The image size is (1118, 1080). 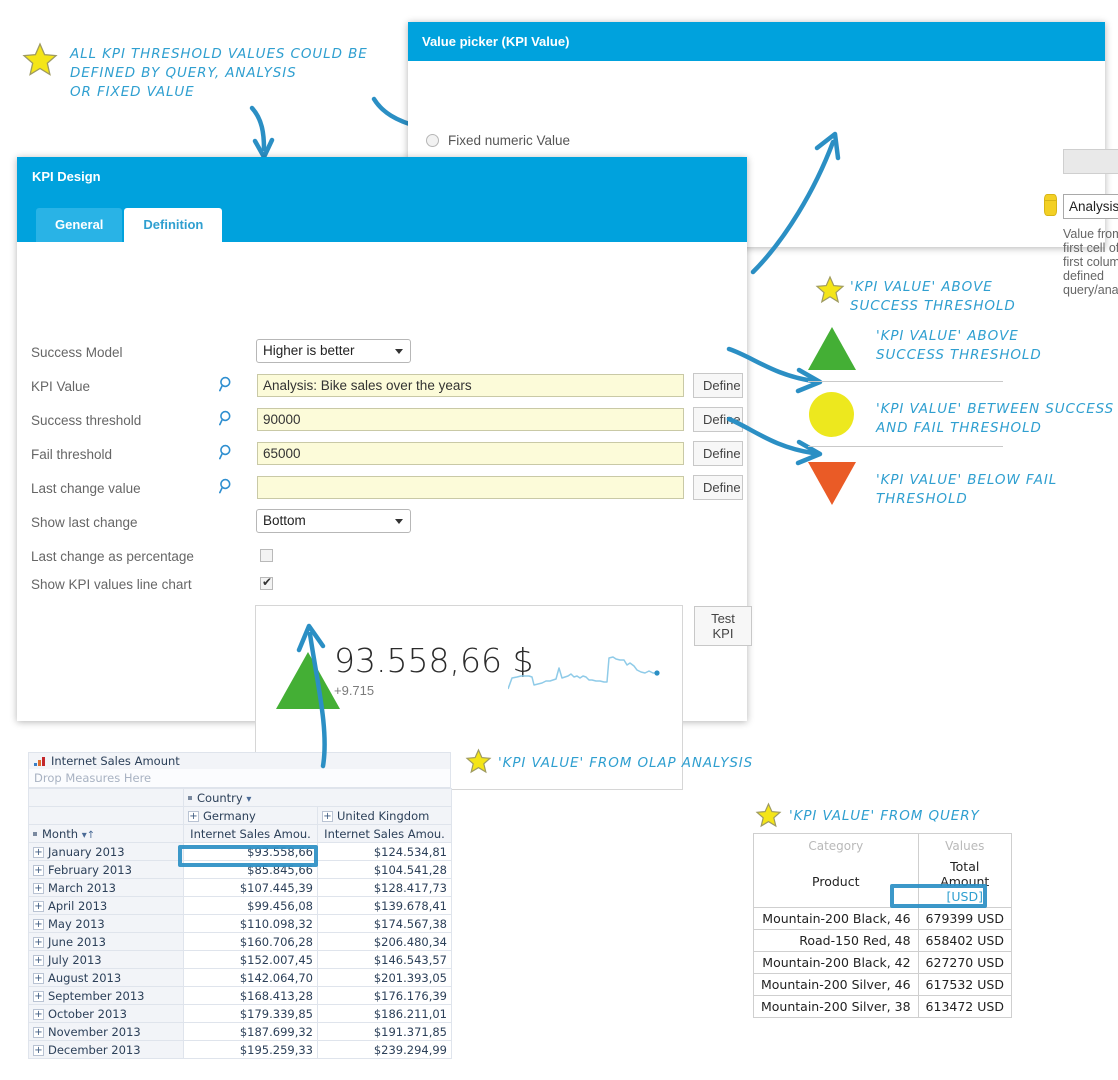 What do you see at coordinates (106, 869) in the screenshot?
I see `pivot-row-month: + February 2013` at bounding box center [106, 869].